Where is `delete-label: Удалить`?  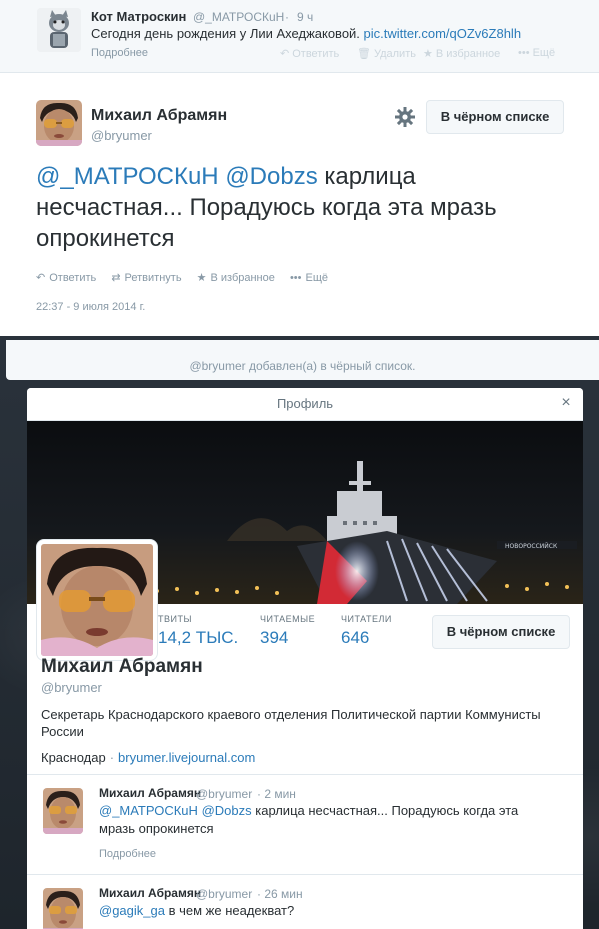
delete-label: Удалить is located at coordinates (394, 54).